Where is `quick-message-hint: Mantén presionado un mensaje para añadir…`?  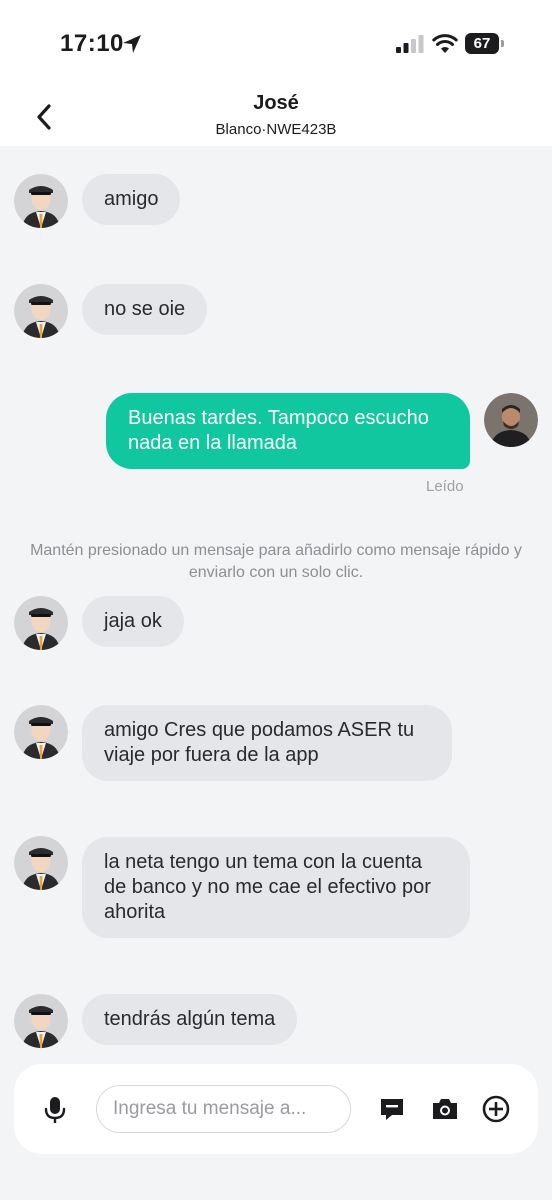 quick-message-hint: Mantén presionado un mensaje para añadir… is located at coordinates (276, 561).